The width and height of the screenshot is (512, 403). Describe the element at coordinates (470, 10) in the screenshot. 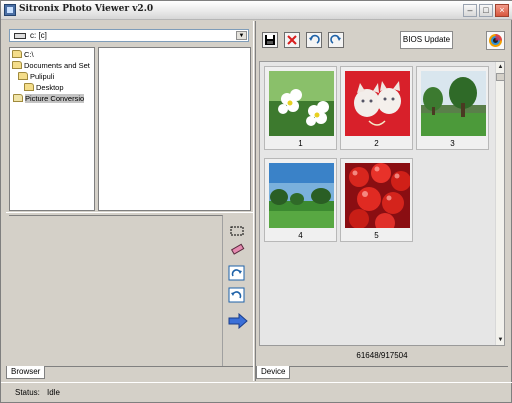

I see `minimize-button: –` at that location.